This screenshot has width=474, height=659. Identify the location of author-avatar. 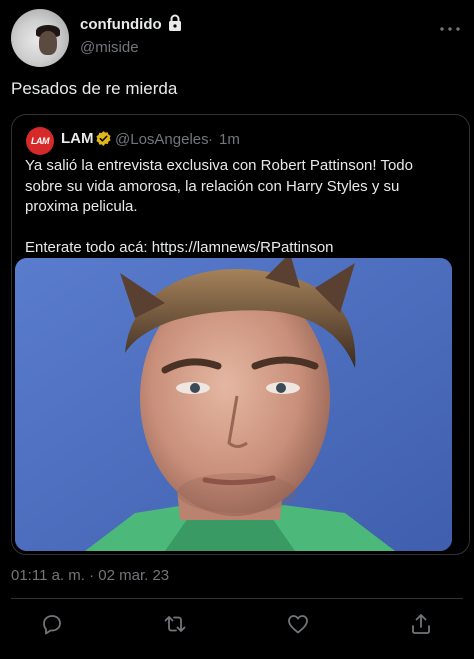
(40, 38).